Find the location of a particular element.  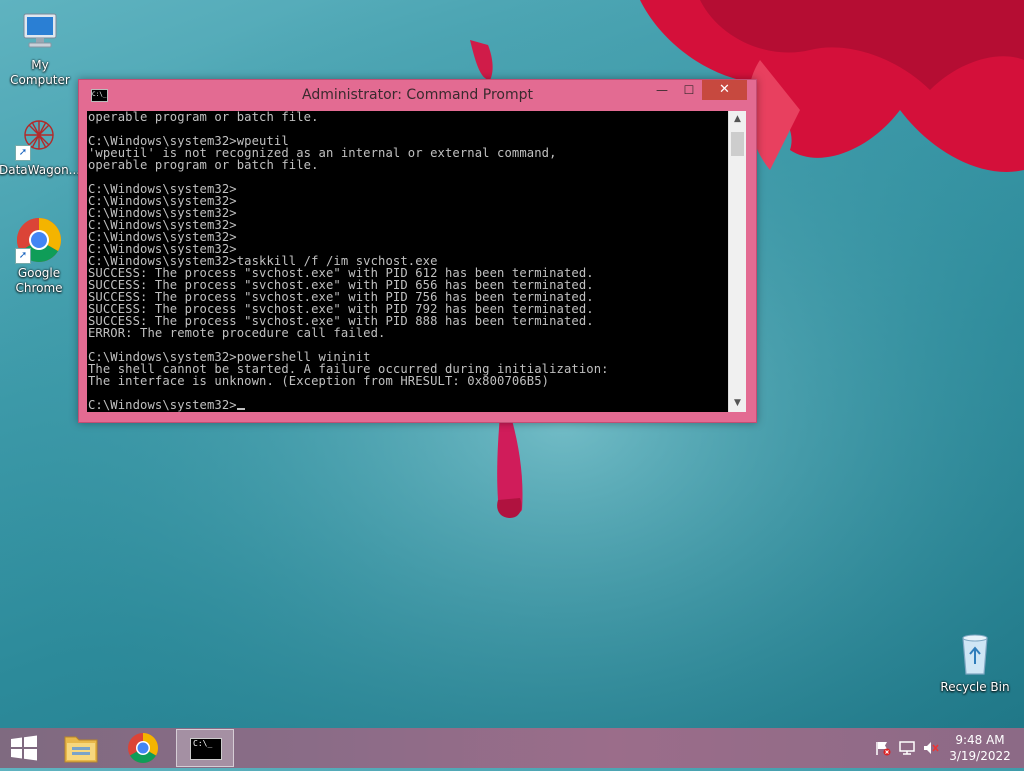

folder-icon is located at coordinates (81, 749).